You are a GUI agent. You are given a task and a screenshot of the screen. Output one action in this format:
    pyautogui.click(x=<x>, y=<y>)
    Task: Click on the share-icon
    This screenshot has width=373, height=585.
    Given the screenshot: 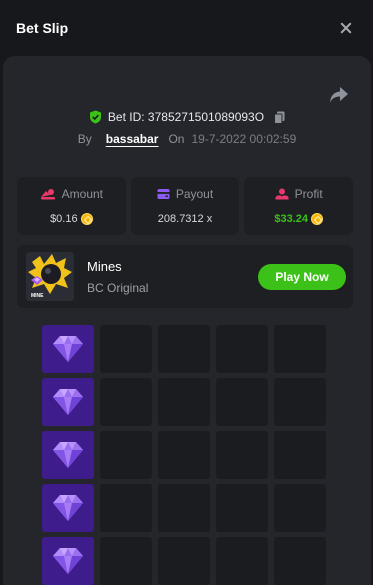 What is the action you would take?
    pyautogui.click(x=339, y=95)
    